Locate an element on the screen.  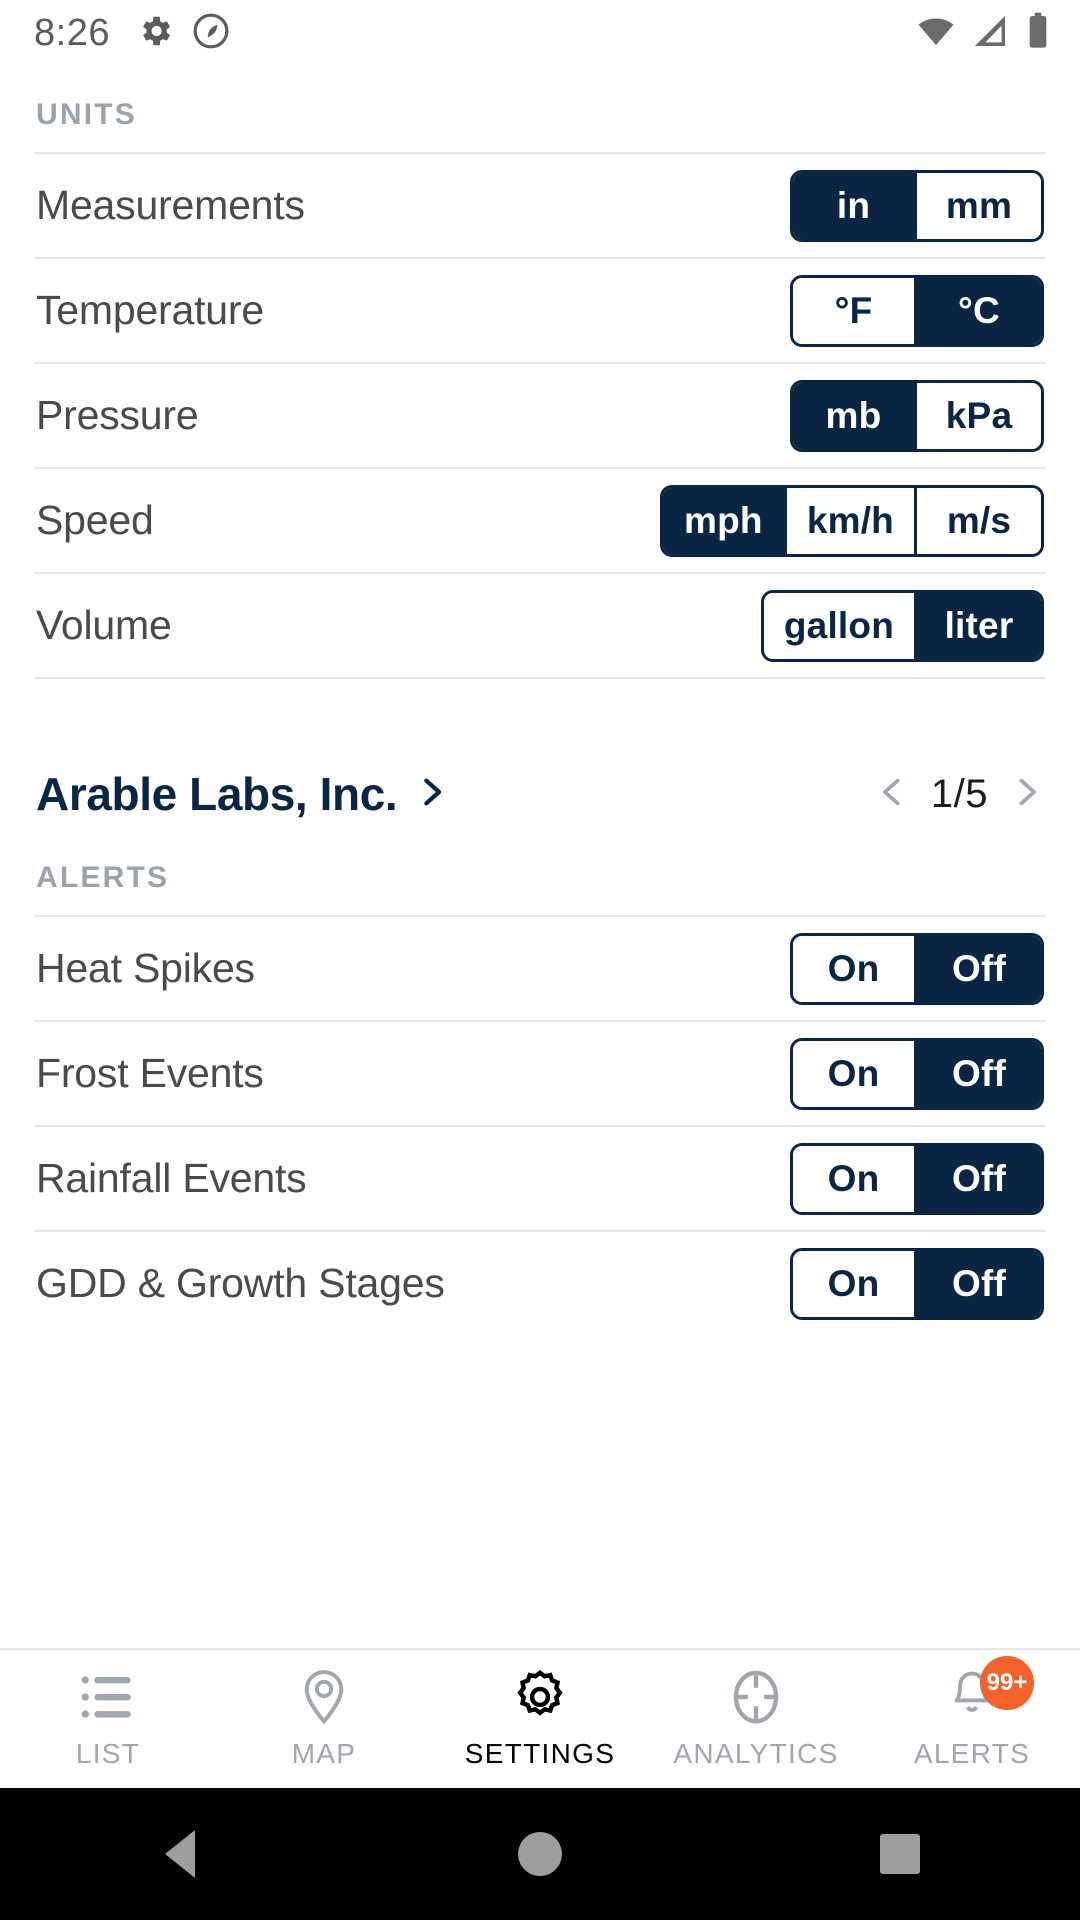
volume-option-gallon: gallon is located at coordinates (840, 625).